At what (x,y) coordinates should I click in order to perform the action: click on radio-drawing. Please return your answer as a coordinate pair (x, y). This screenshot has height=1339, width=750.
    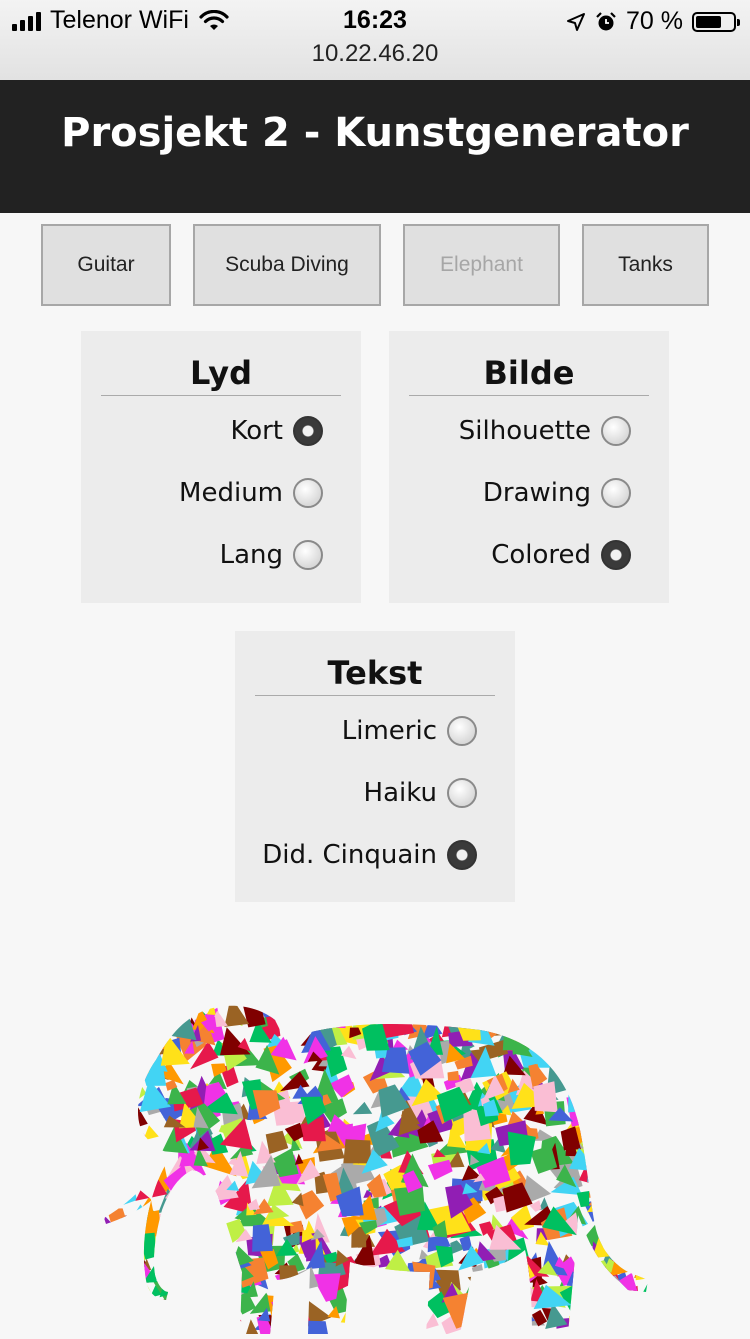
    Looking at the image, I should click on (616, 493).